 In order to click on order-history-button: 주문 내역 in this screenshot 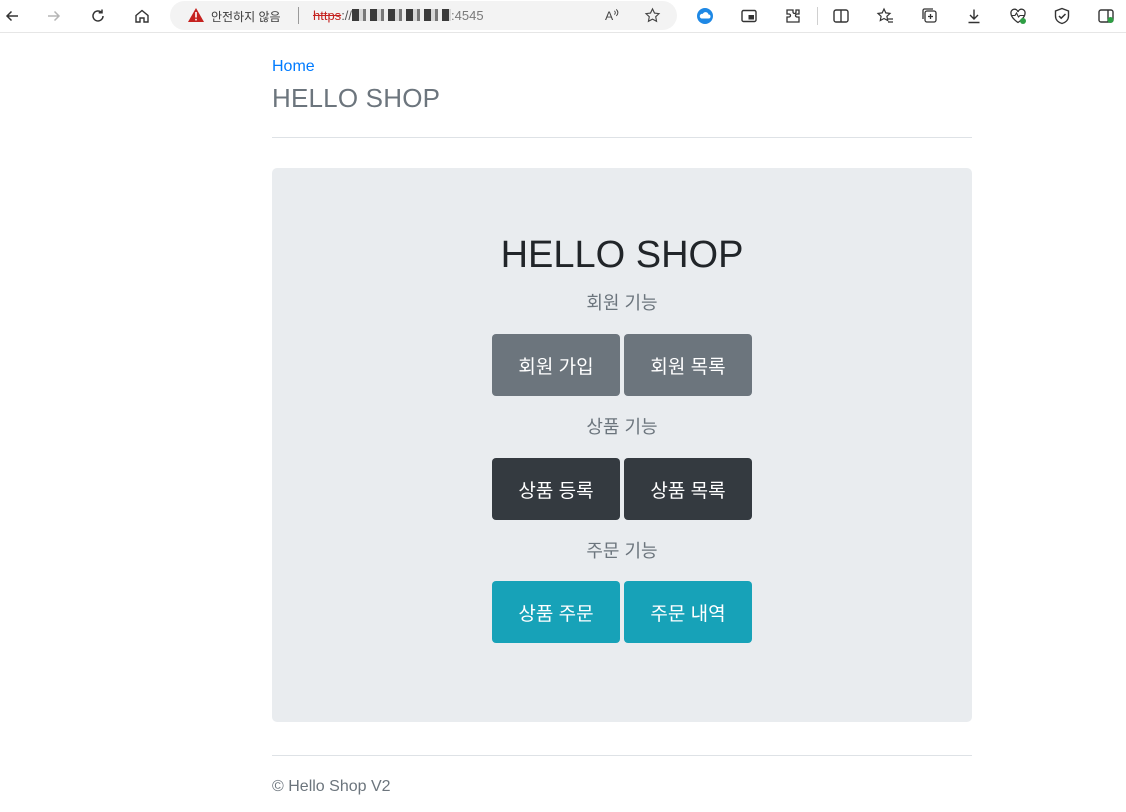, I will do `click(688, 612)`.